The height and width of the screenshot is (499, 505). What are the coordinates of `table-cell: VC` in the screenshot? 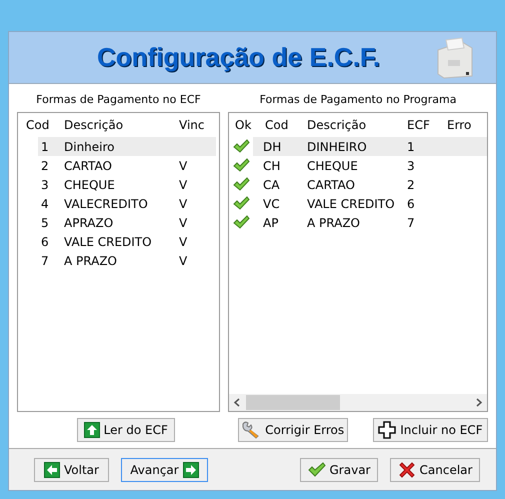 It's located at (271, 203).